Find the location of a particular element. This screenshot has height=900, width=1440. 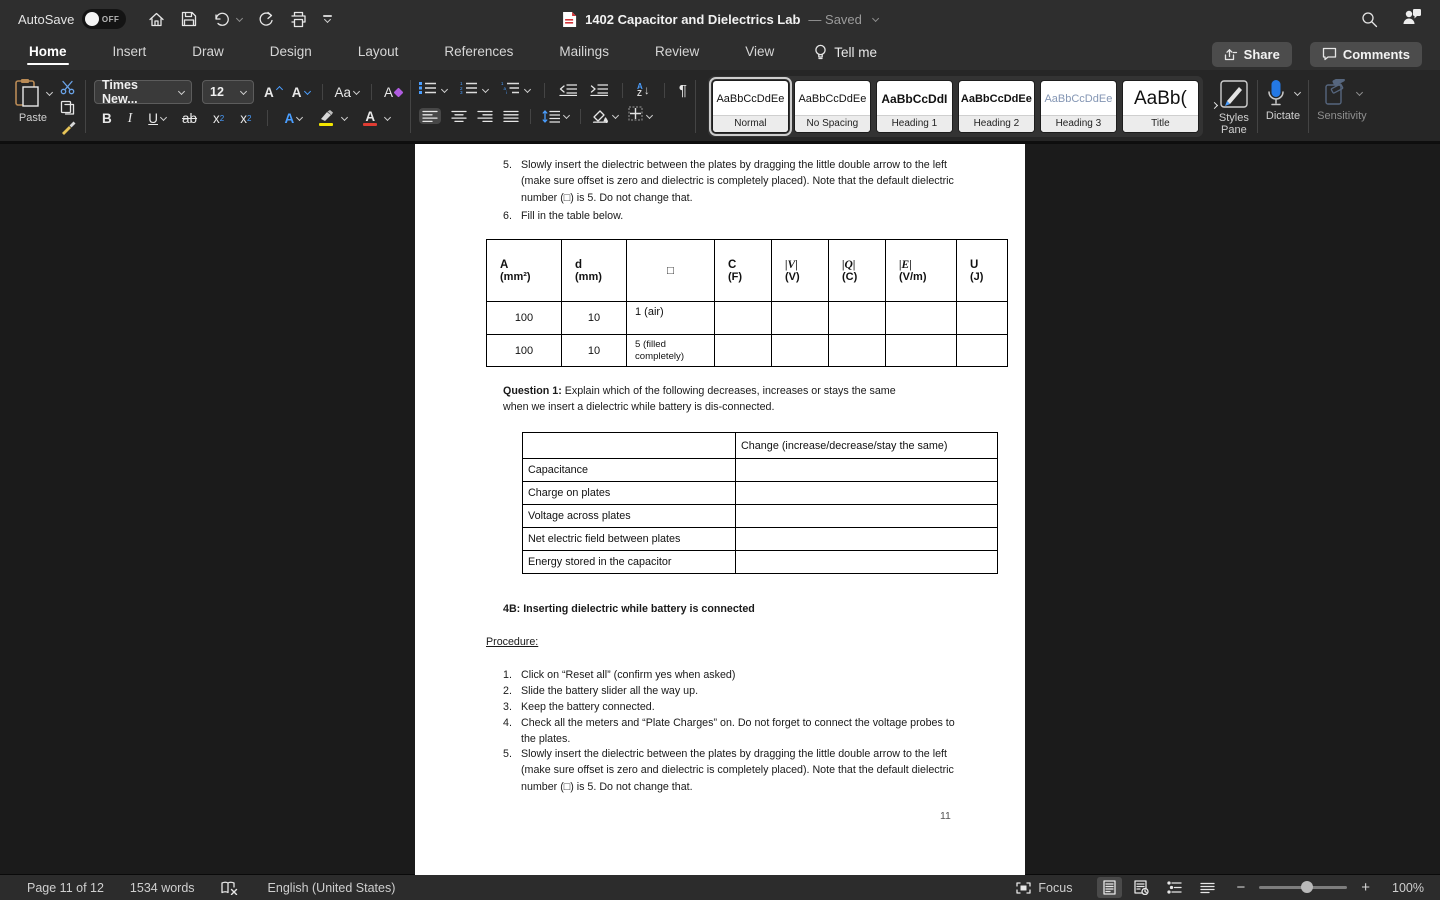

multilevel-list-chevron-icon is located at coordinates (527, 89).